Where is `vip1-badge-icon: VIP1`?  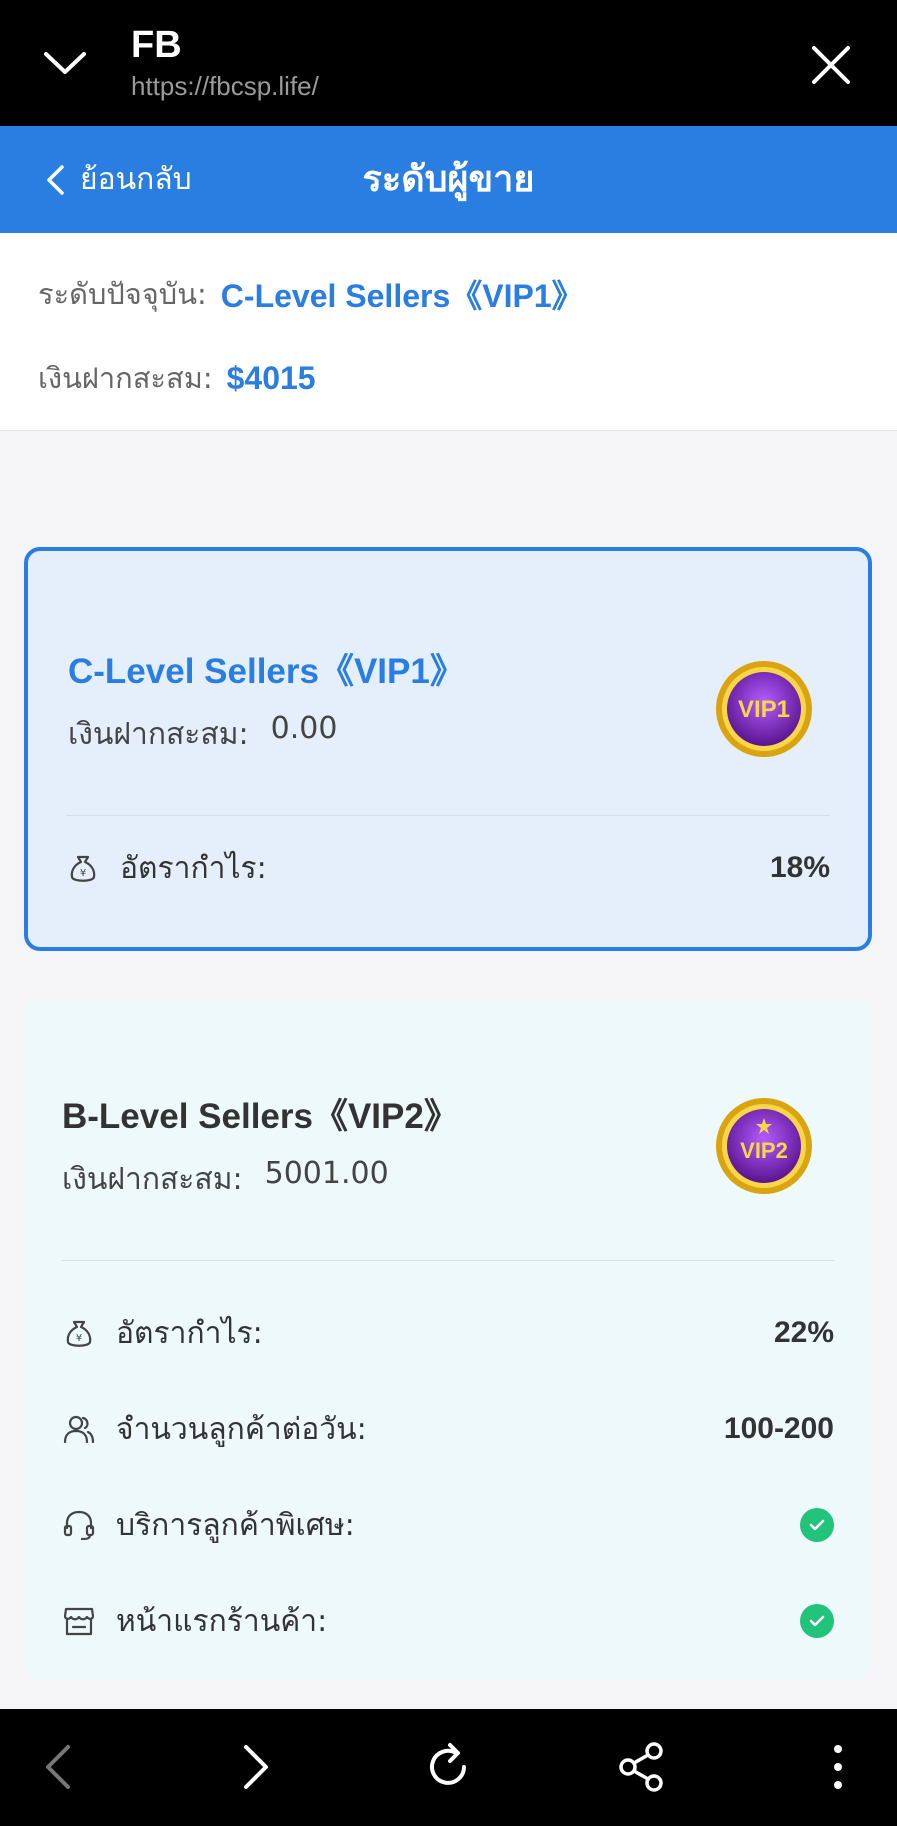 vip1-badge-icon: VIP1 is located at coordinates (764, 709).